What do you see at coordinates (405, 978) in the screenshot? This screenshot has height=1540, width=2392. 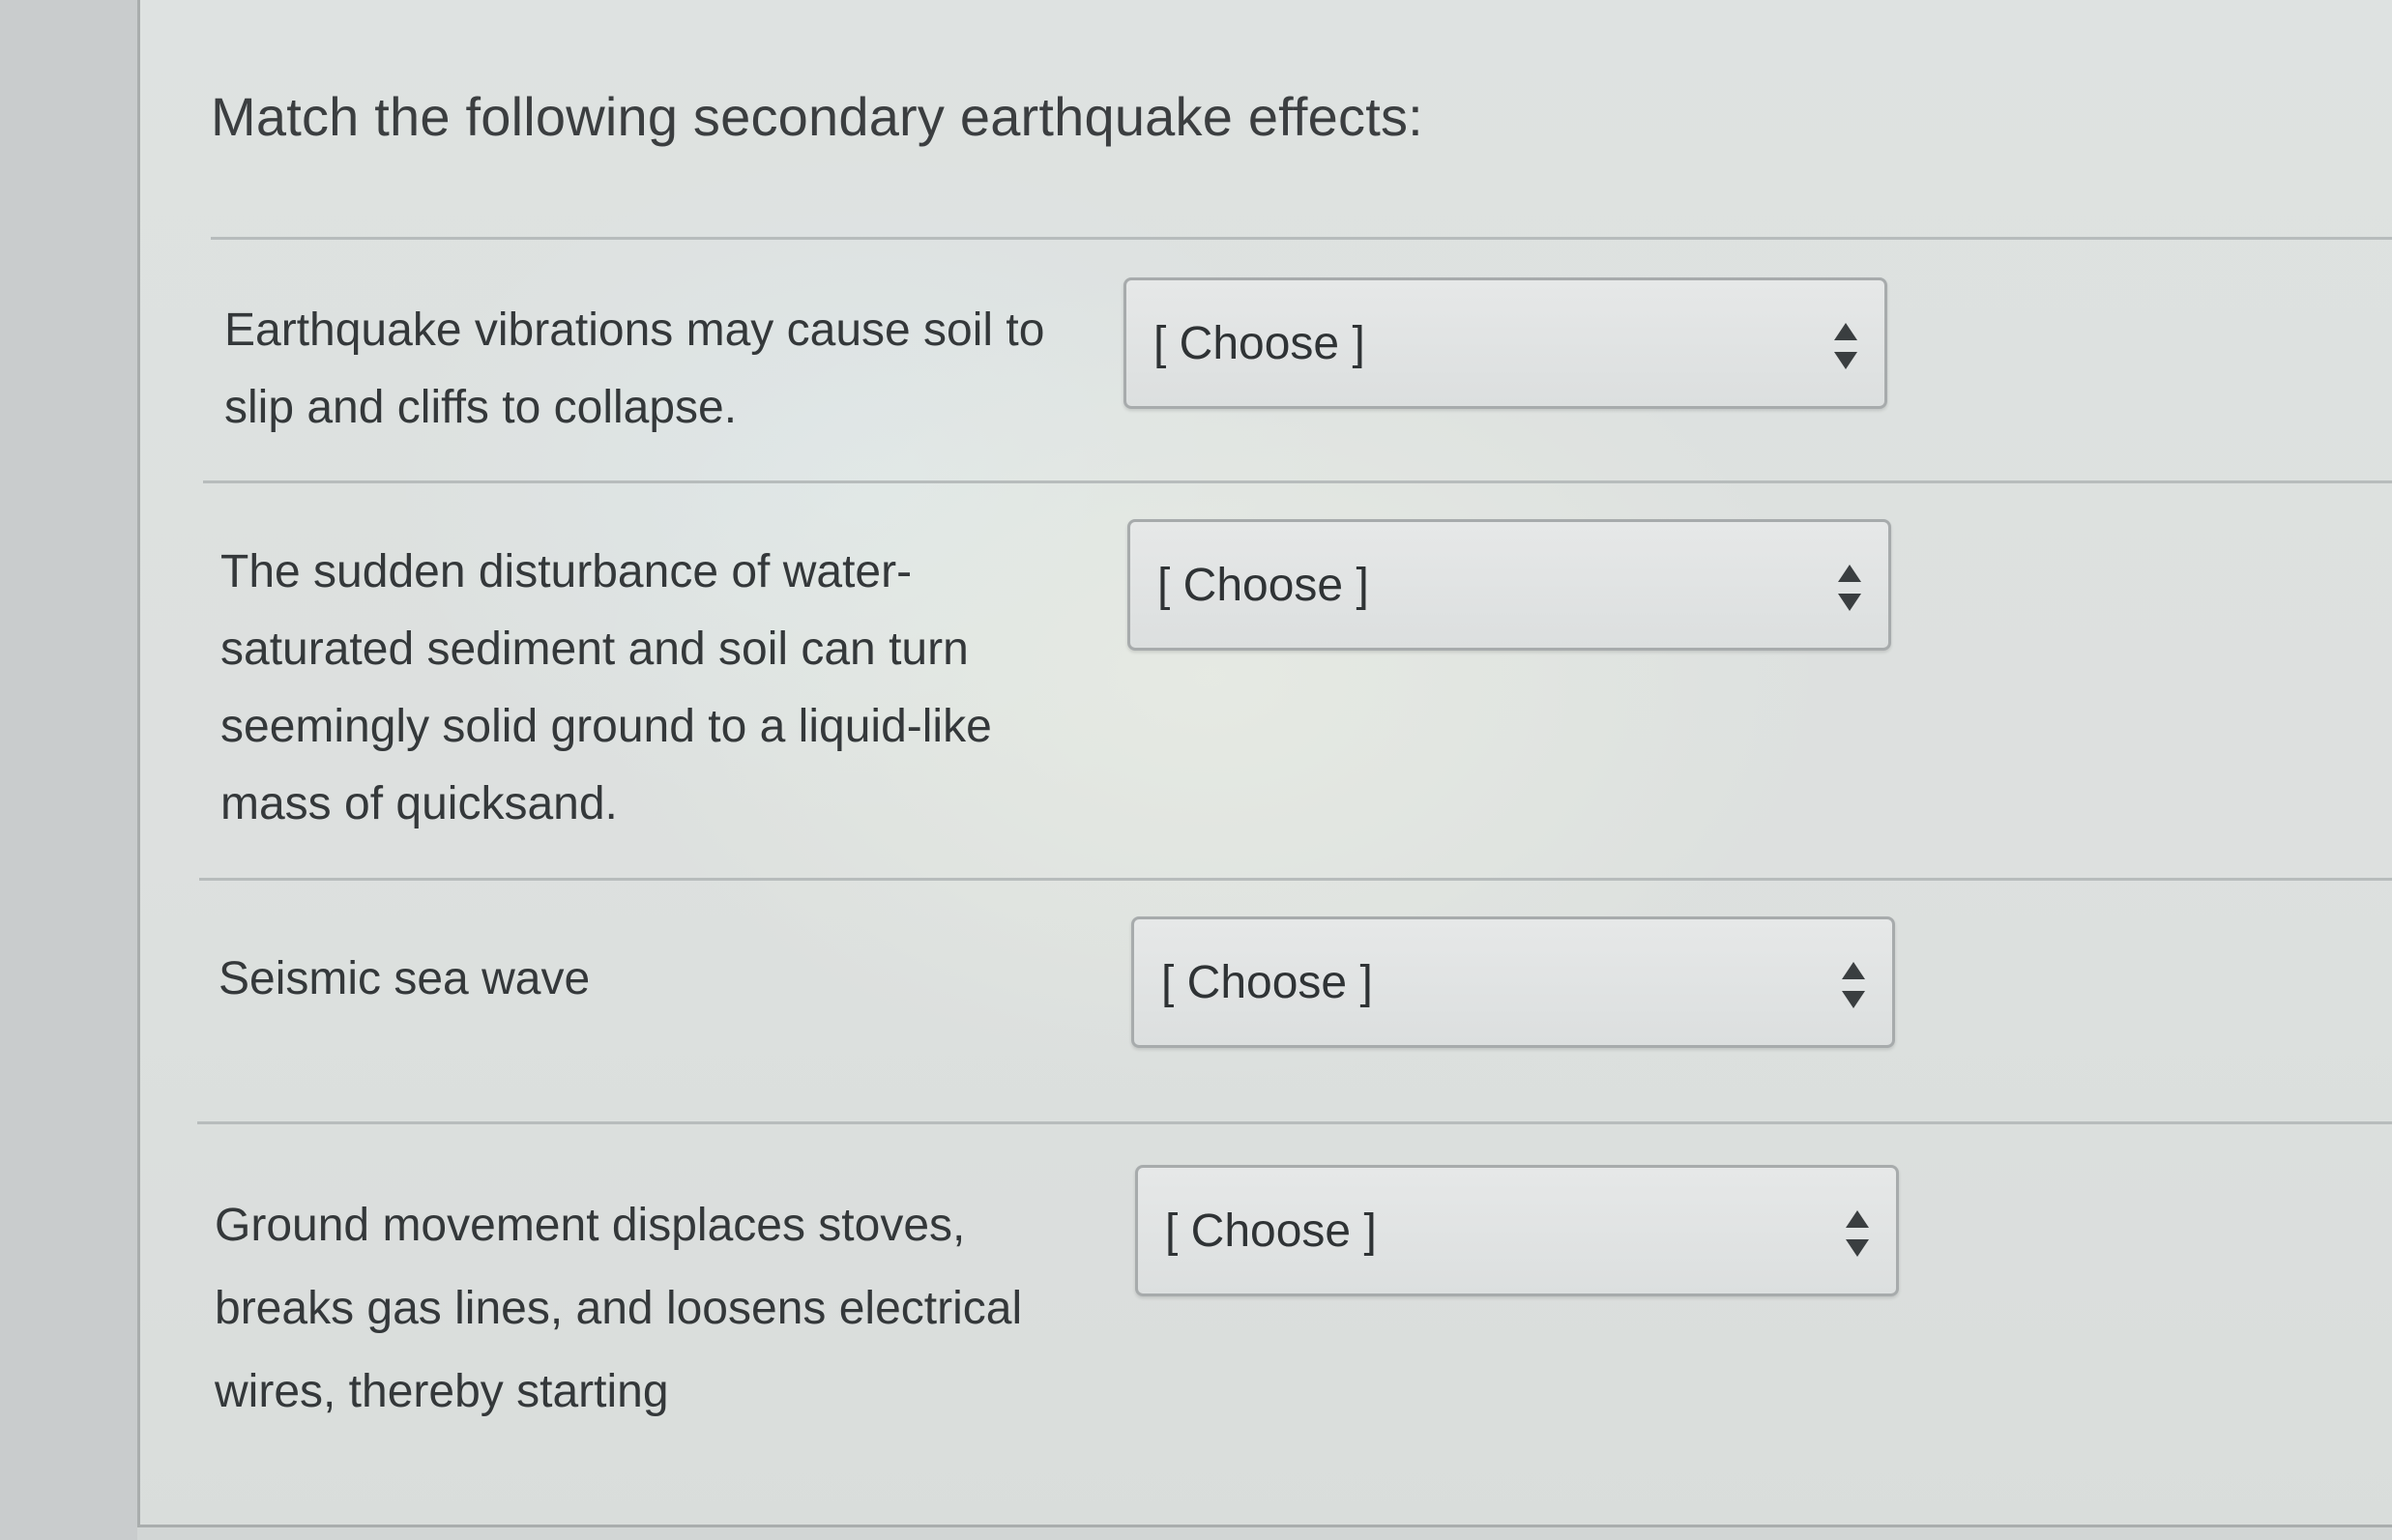 I see `prompt-text: Seismic sea wave` at bounding box center [405, 978].